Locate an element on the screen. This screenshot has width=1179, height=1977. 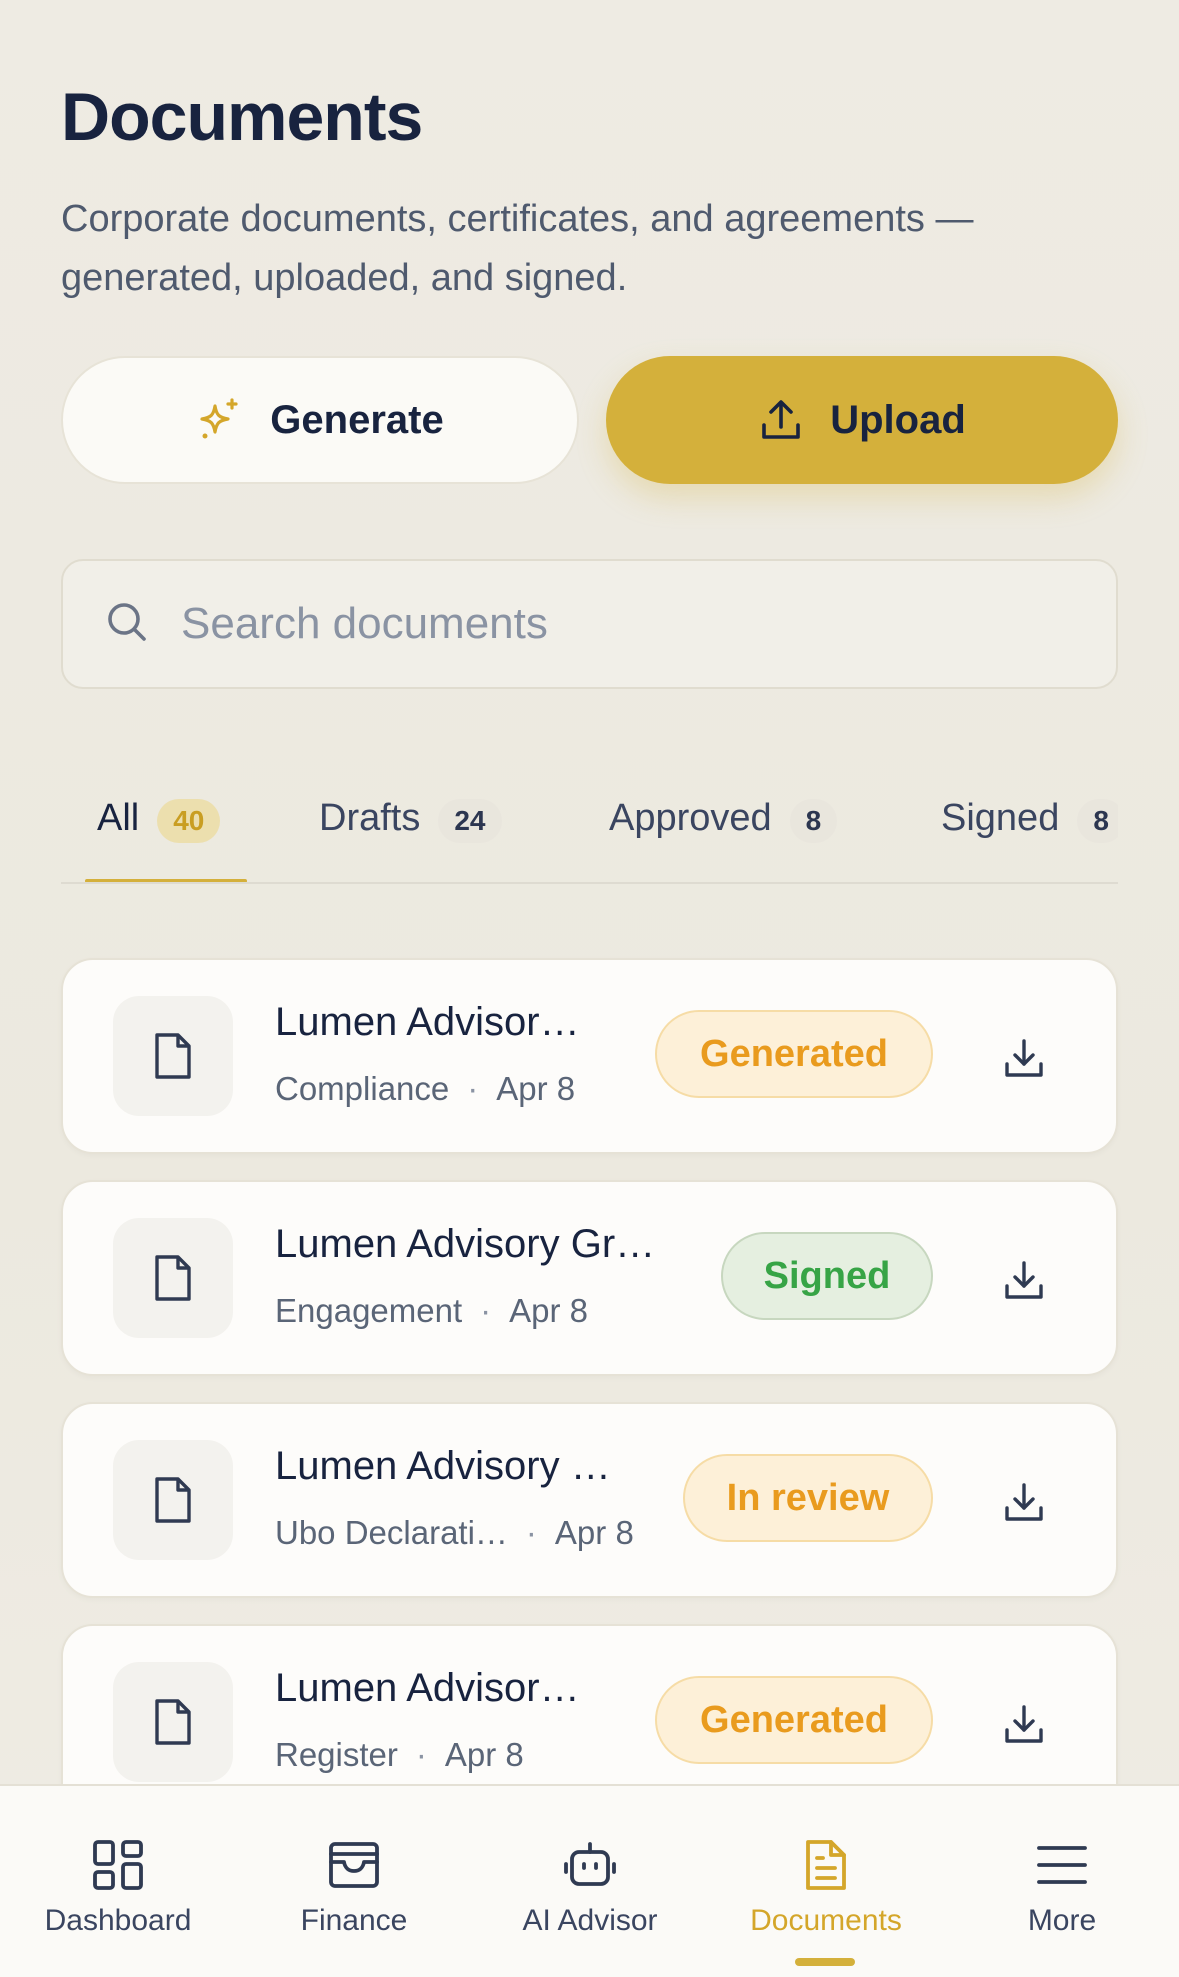
nav-item-dashboard: Dashboard is located at coordinates (118, 1881).